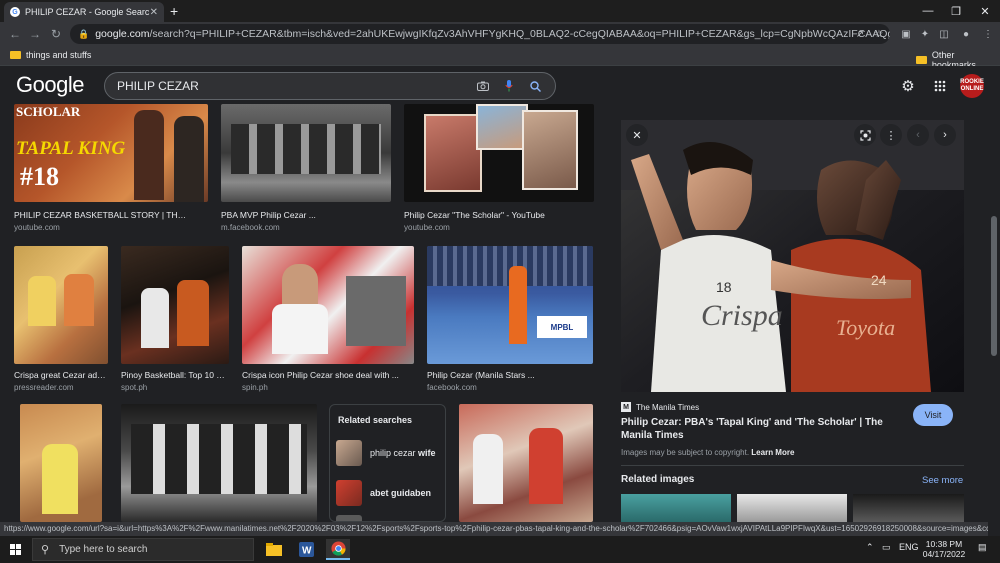 The height and width of the screenshot is (563, 1000). I want to click on taskbar-search-box: ⚲ Type here to search, so click(143, 549).